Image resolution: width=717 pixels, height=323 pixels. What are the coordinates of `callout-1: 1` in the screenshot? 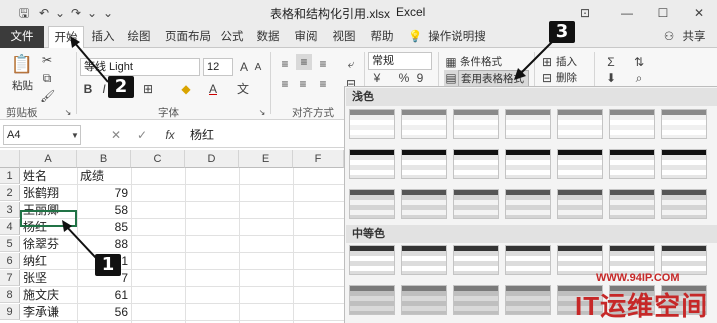 It's located at (108, 265).